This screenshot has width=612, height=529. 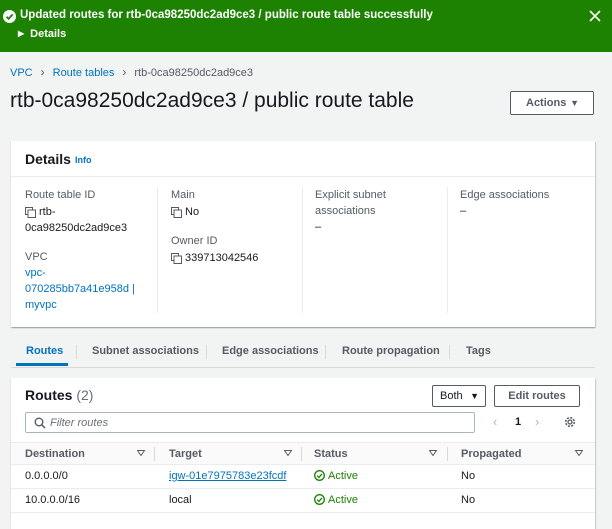 I want to click on tab-subnet-associations: Subnet associations, so click(x=145, y=351).